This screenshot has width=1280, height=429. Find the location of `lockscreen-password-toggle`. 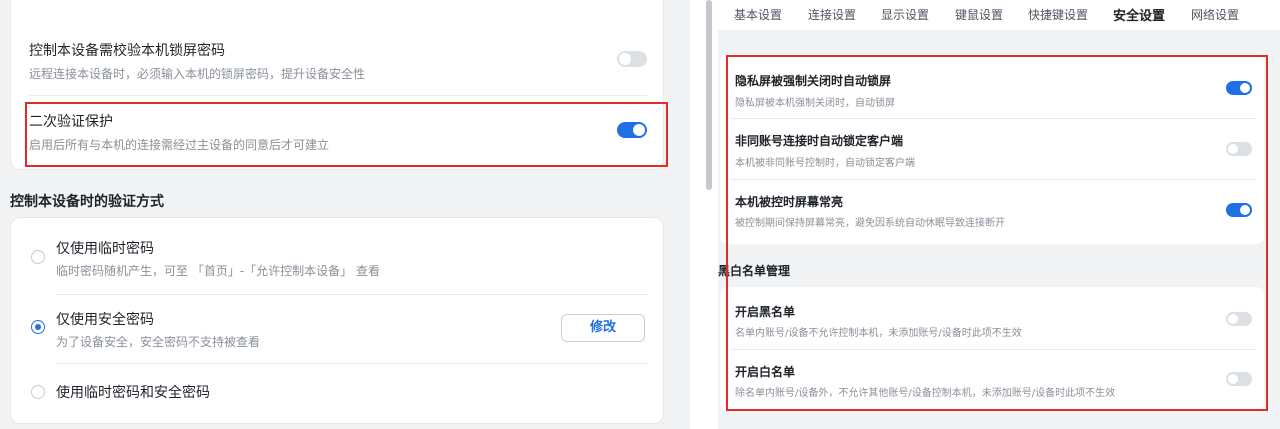

lockscreen-password-toggle is located at coordinates (632, 59).